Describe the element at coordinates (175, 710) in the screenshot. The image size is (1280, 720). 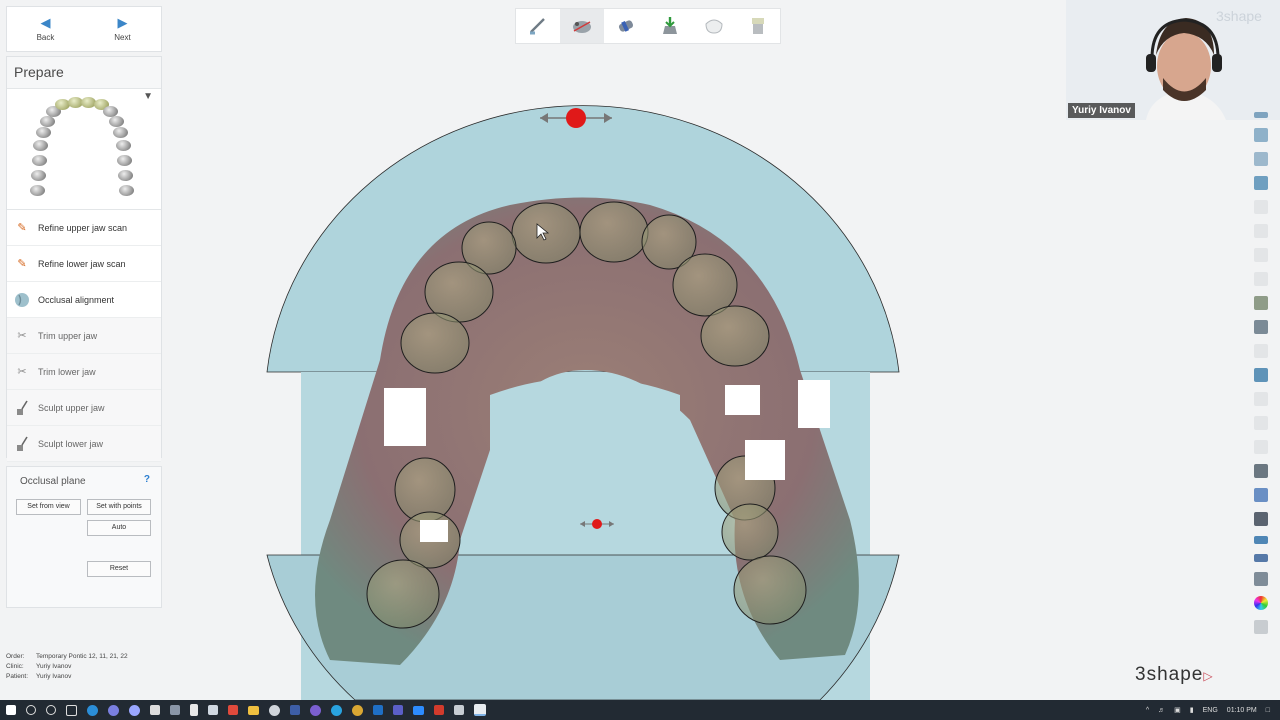
I see `camera-icon` at that location.